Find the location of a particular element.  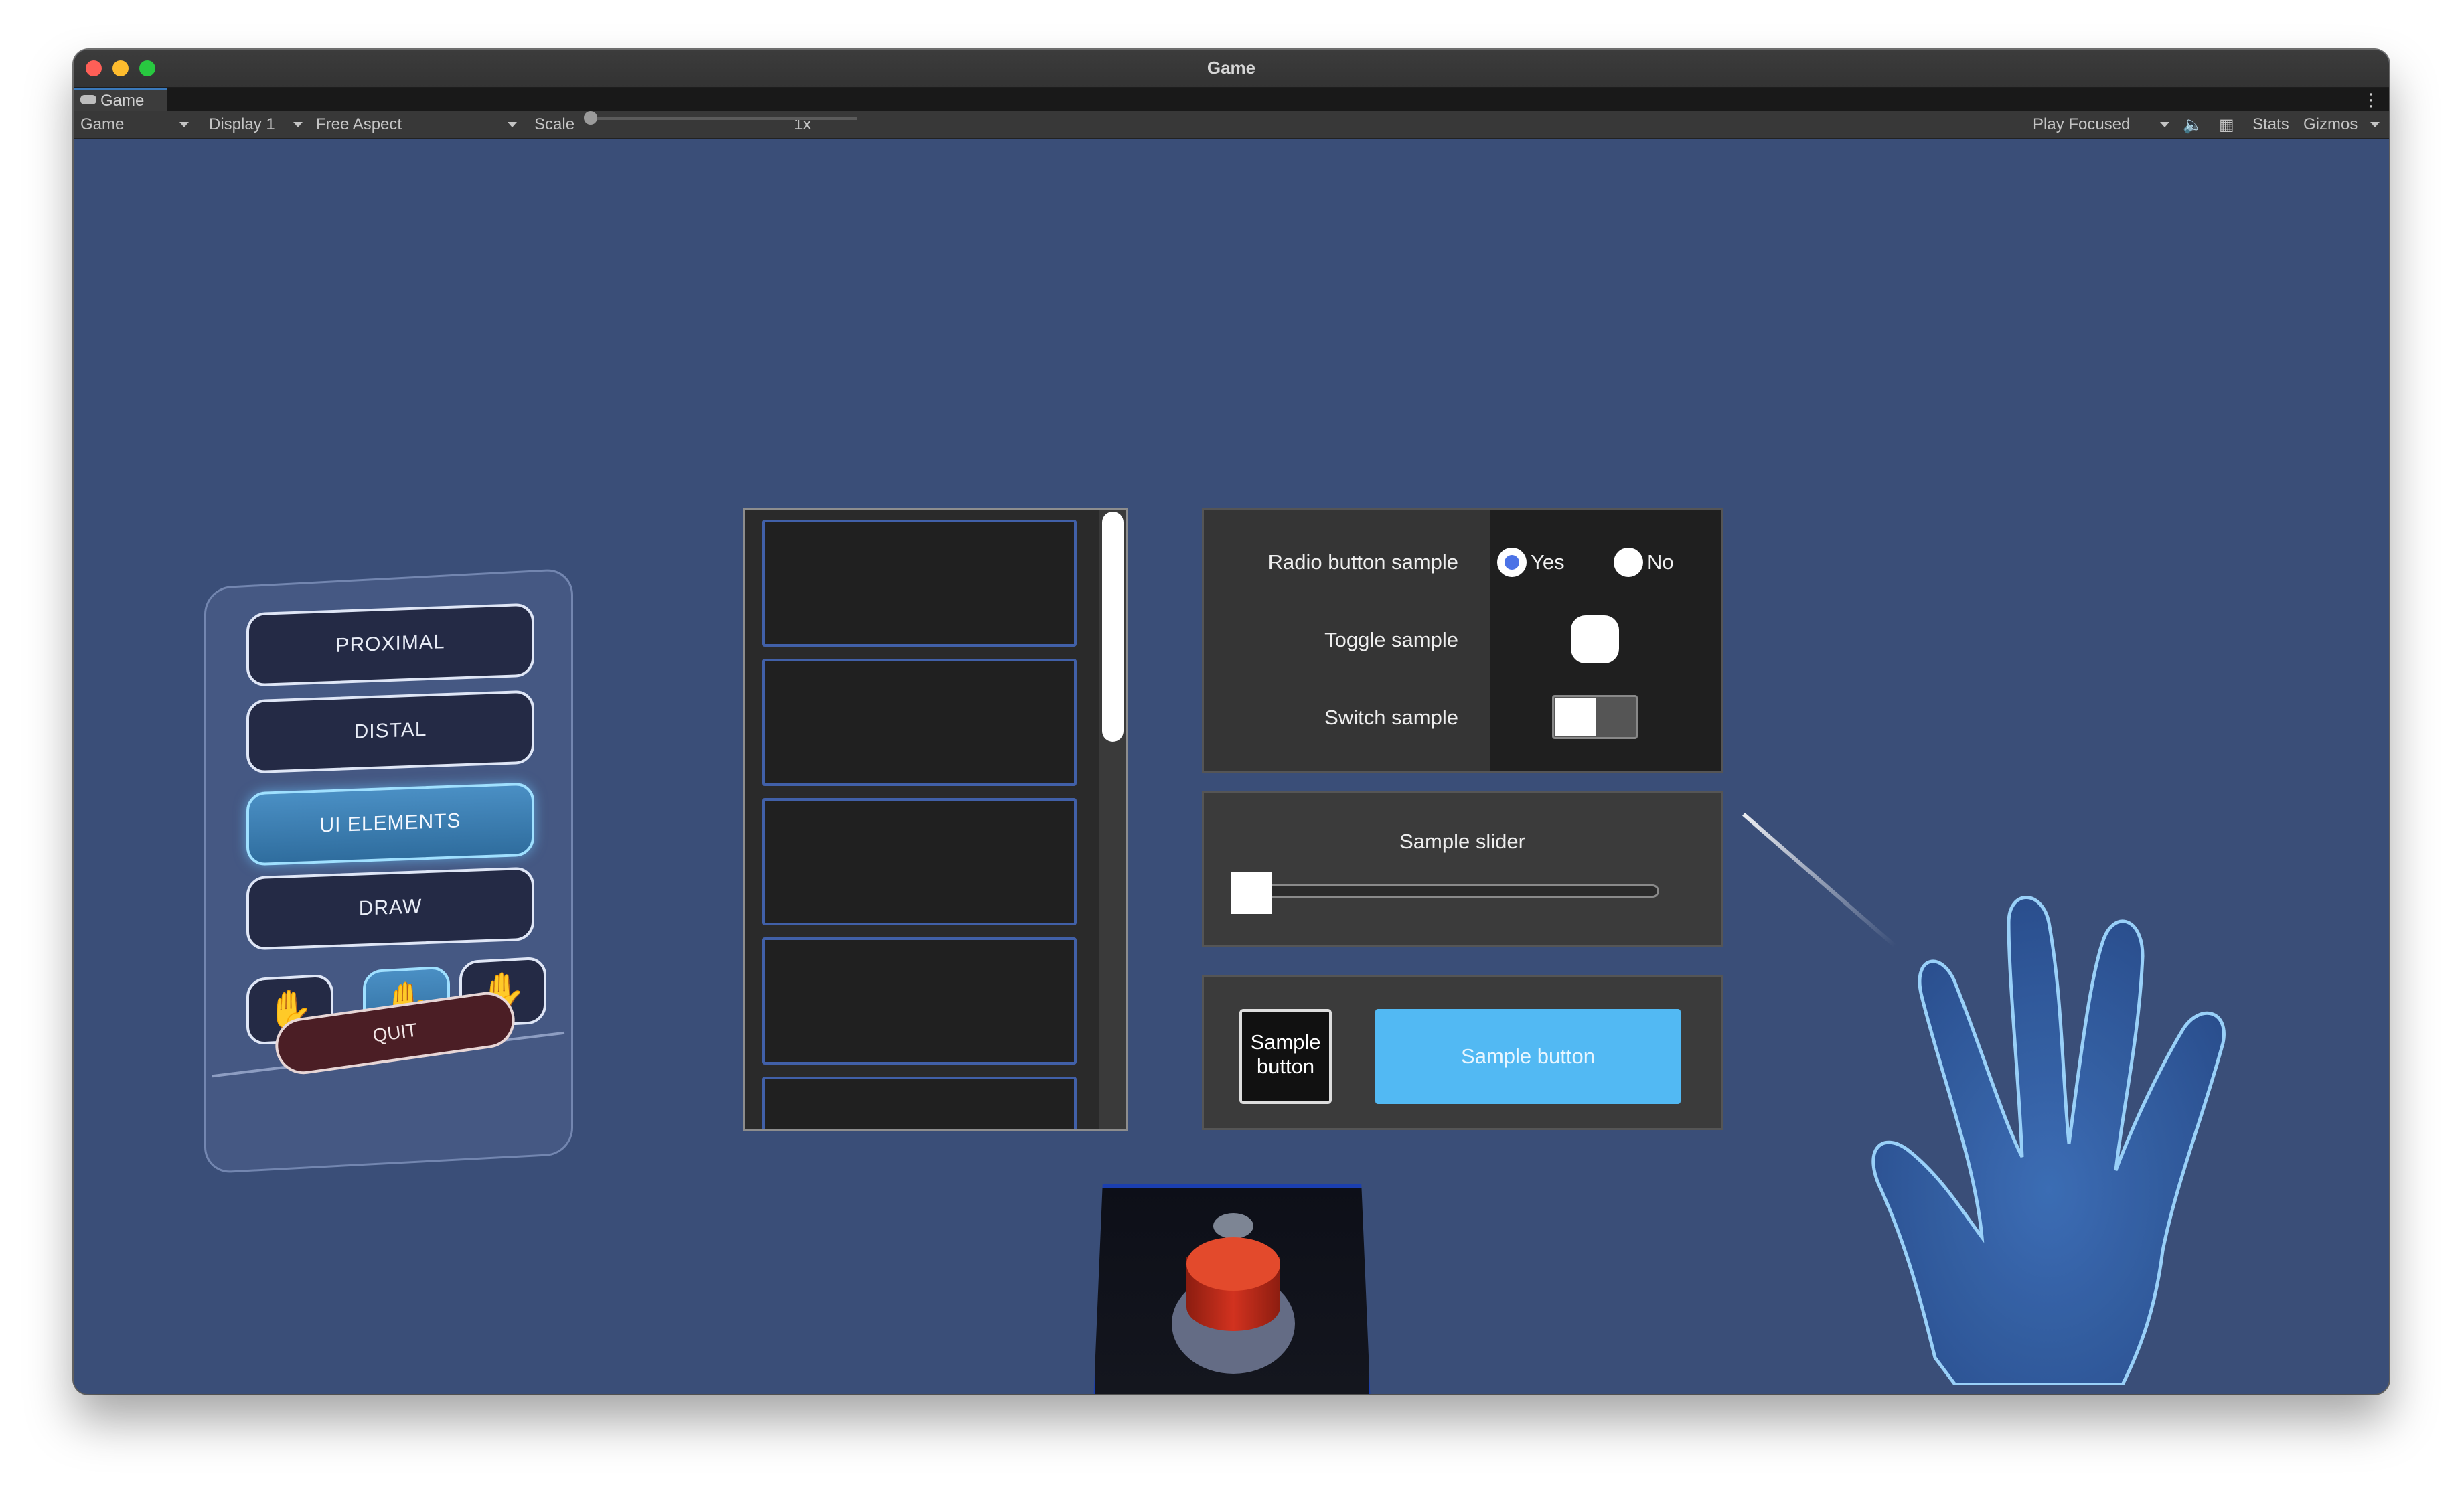

mute-audio-icon: 🔈 is located at coordinates (2193, 125).